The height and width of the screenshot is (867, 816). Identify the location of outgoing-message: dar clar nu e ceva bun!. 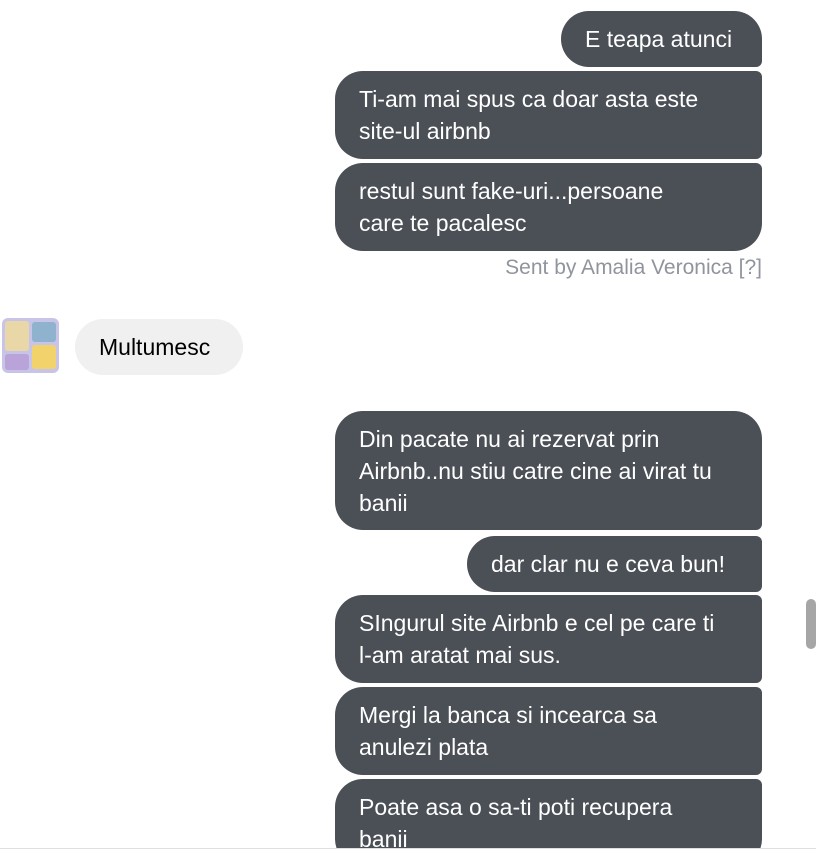
(614, 564).